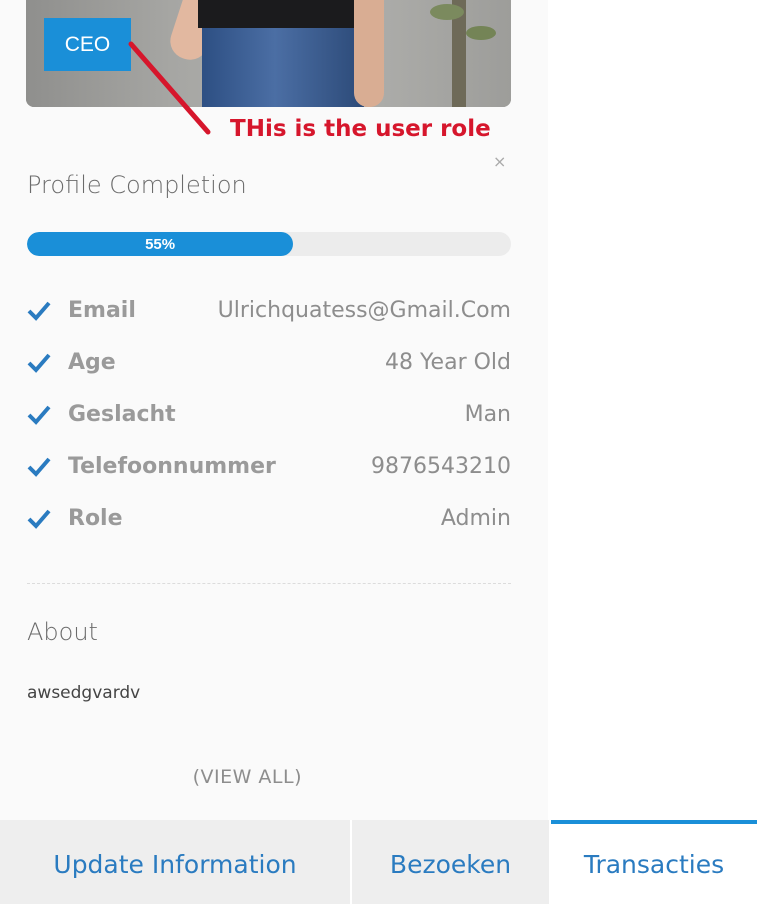 This screenshot has width=757, height=904. What do you see at coordinates (137, 185) in the screenshot?
I see `profile-completion-title: Profile Completion` at bounding box center [137, 185].